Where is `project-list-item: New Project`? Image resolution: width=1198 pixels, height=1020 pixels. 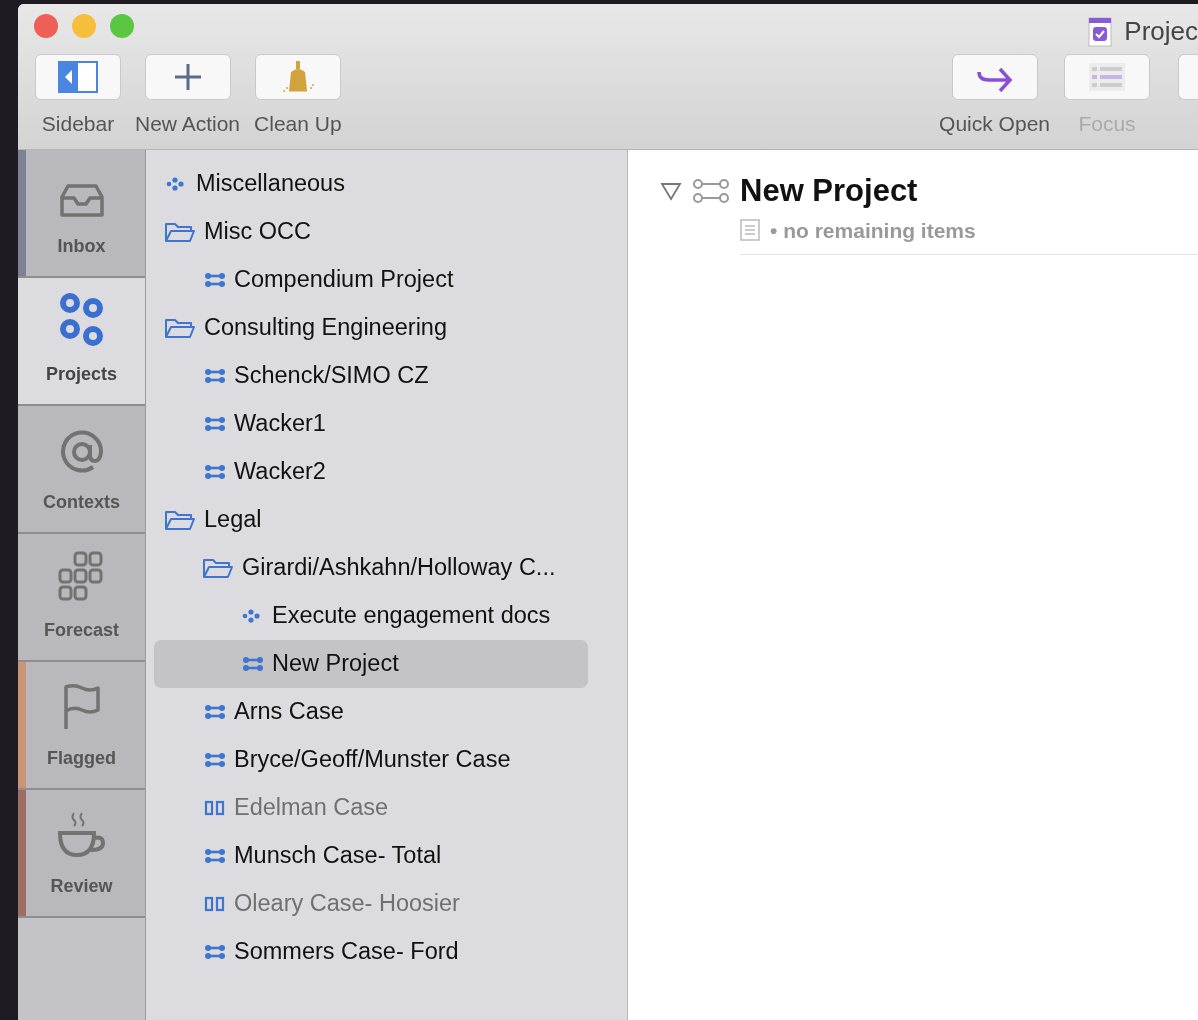 project-list-item: New Project is located at coordinates (371, 664).